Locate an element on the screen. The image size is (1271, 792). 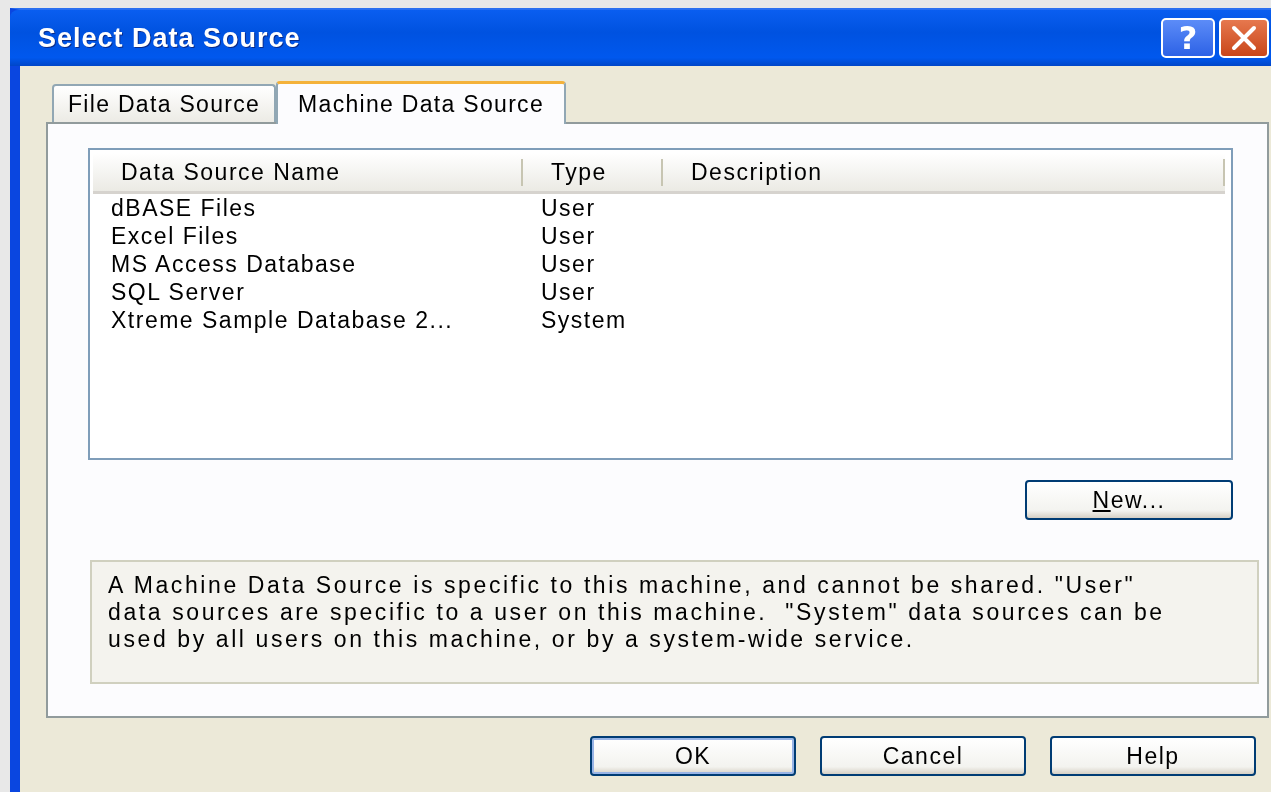
data-source-name: MS Access Database is located at coordinates (308, 264).